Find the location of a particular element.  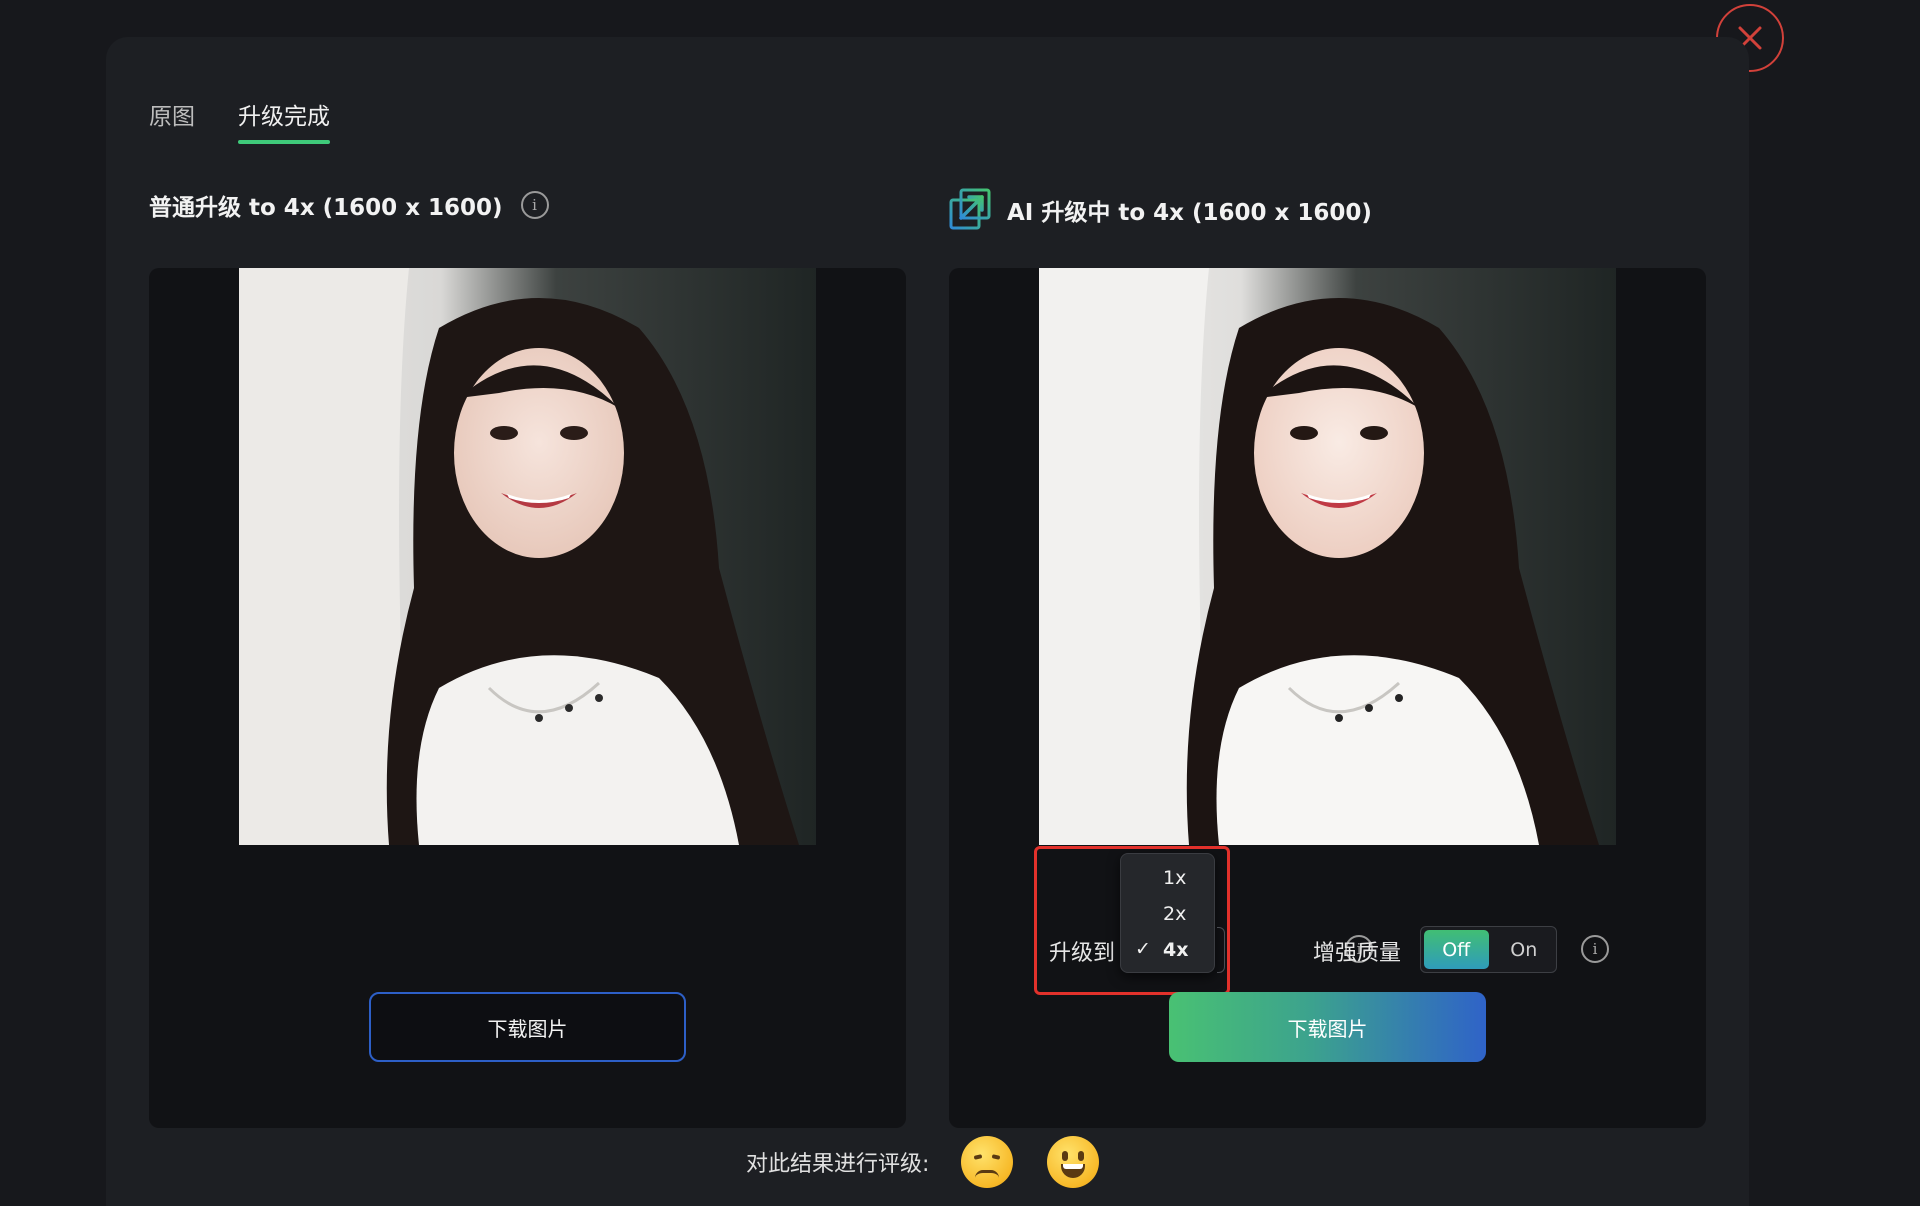

rating-label: 对此结果进行评级: is located at coordinates (838, 1164).